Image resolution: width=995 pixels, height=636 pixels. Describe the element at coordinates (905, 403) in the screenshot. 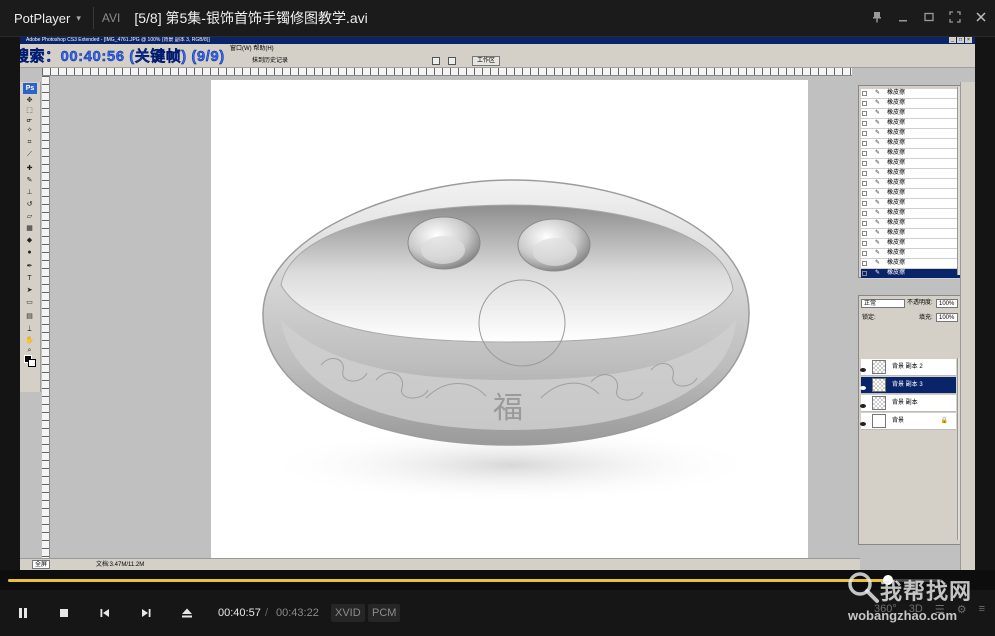

I see `layer-name: 背景 副本` at that location.